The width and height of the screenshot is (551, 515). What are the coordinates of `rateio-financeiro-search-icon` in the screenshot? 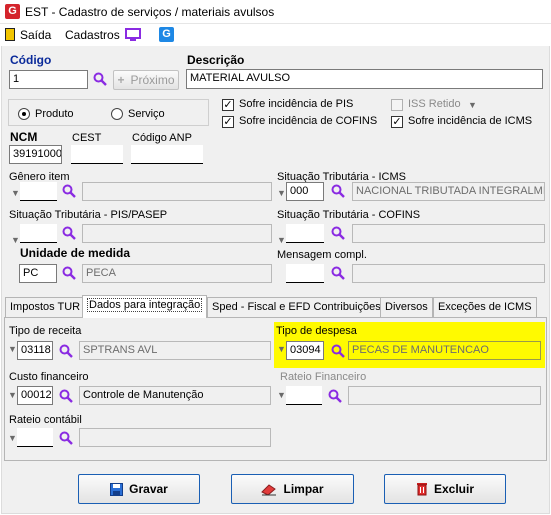 It's located at (335, 396).